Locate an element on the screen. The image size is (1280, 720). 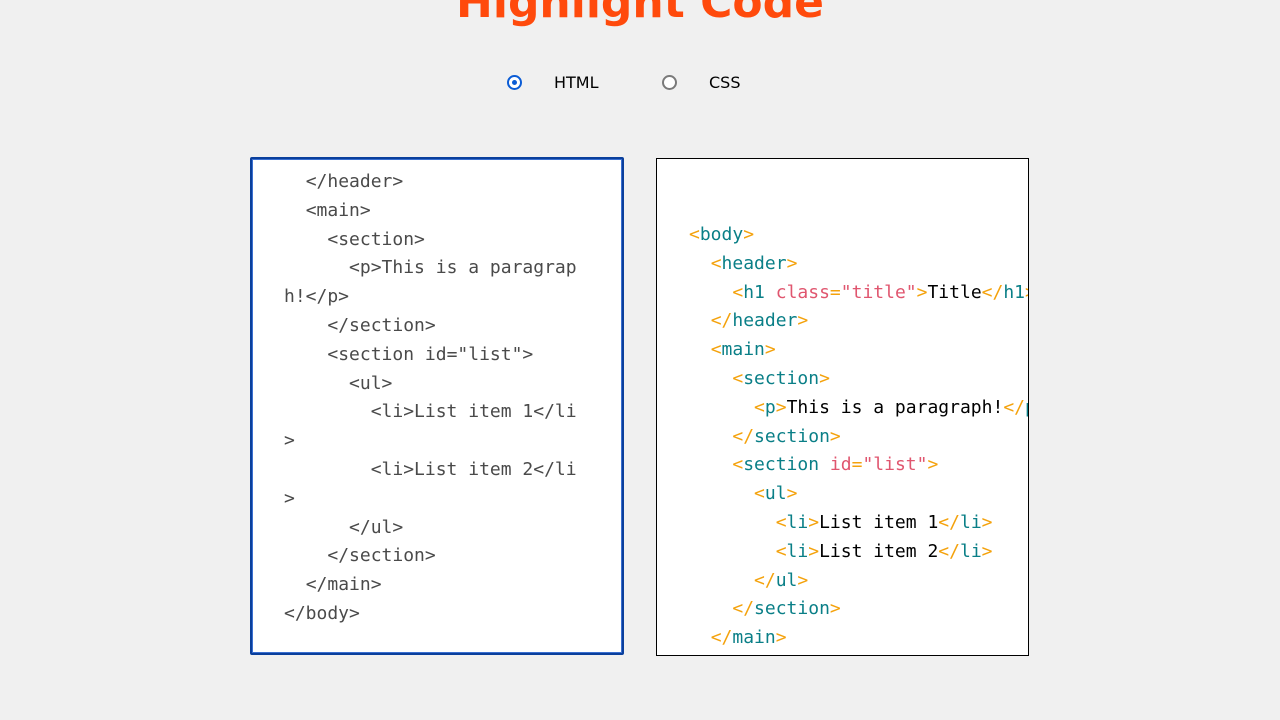
code-token-attr: id is located at coordinates (840, 465).